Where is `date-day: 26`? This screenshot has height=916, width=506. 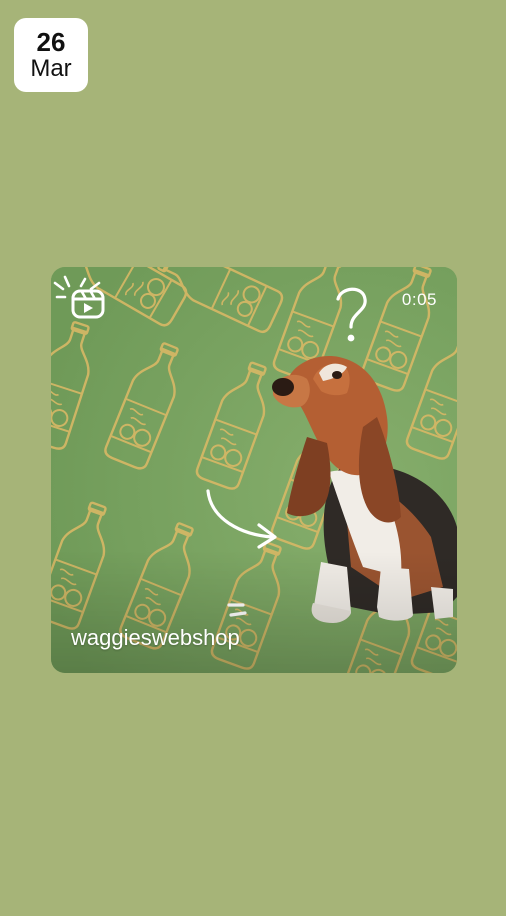
date-day: 26 is located at coordinates (51, 41).